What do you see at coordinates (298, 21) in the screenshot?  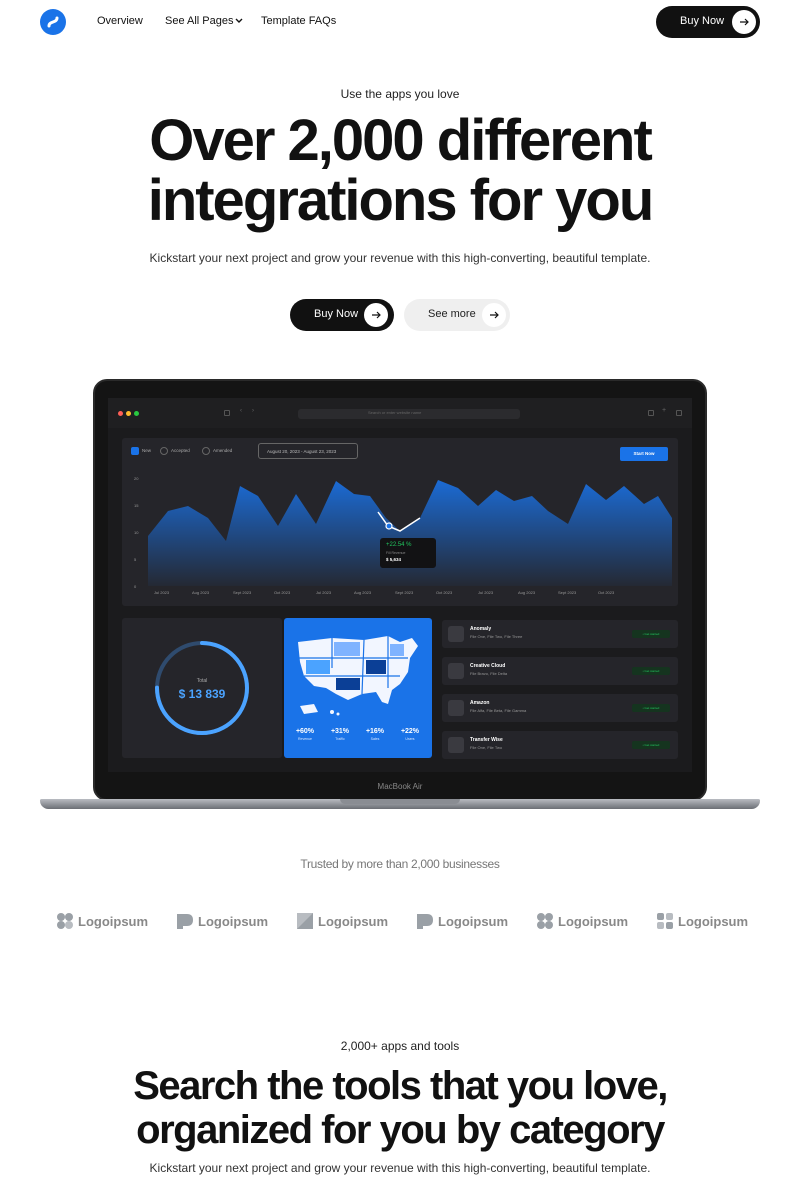 I see `nav-template-faqs-link: Template FAQs` at bounding box center [298, 21].